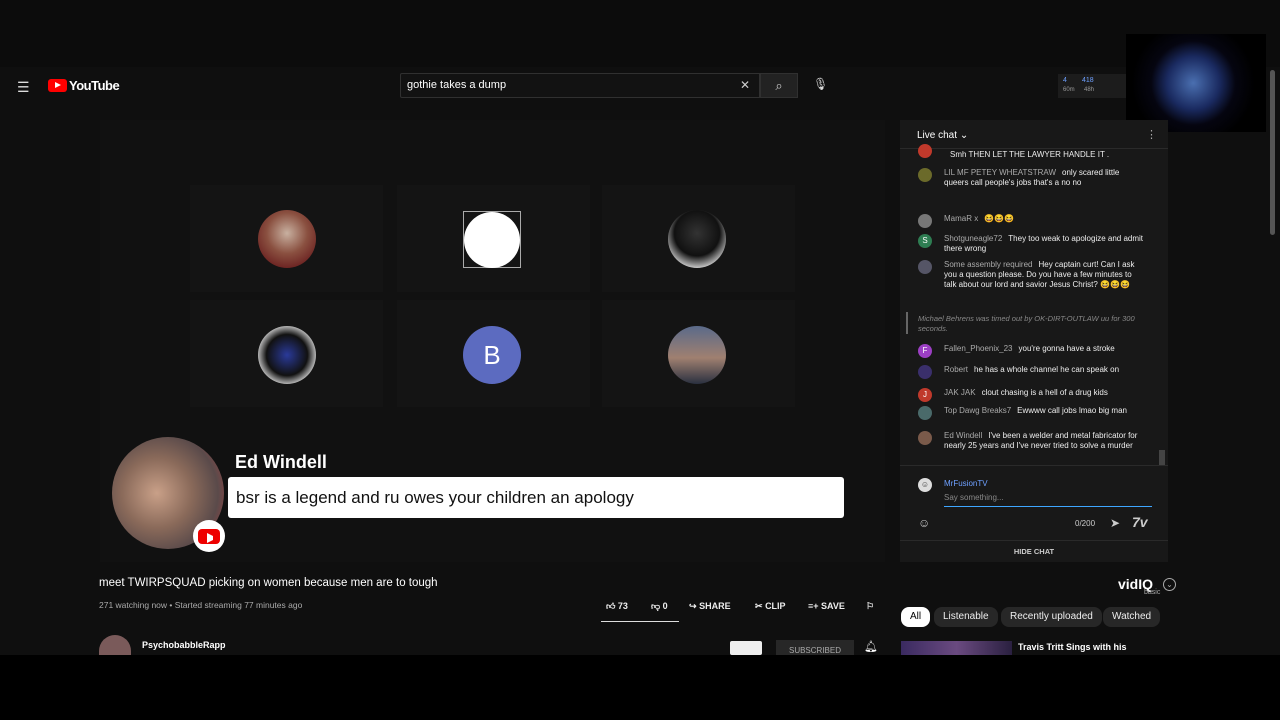 The image size is (1280, 720). Describe the element at coordinates (1272, 152) in the screenshot. I see `page-scrollbar` at that location.